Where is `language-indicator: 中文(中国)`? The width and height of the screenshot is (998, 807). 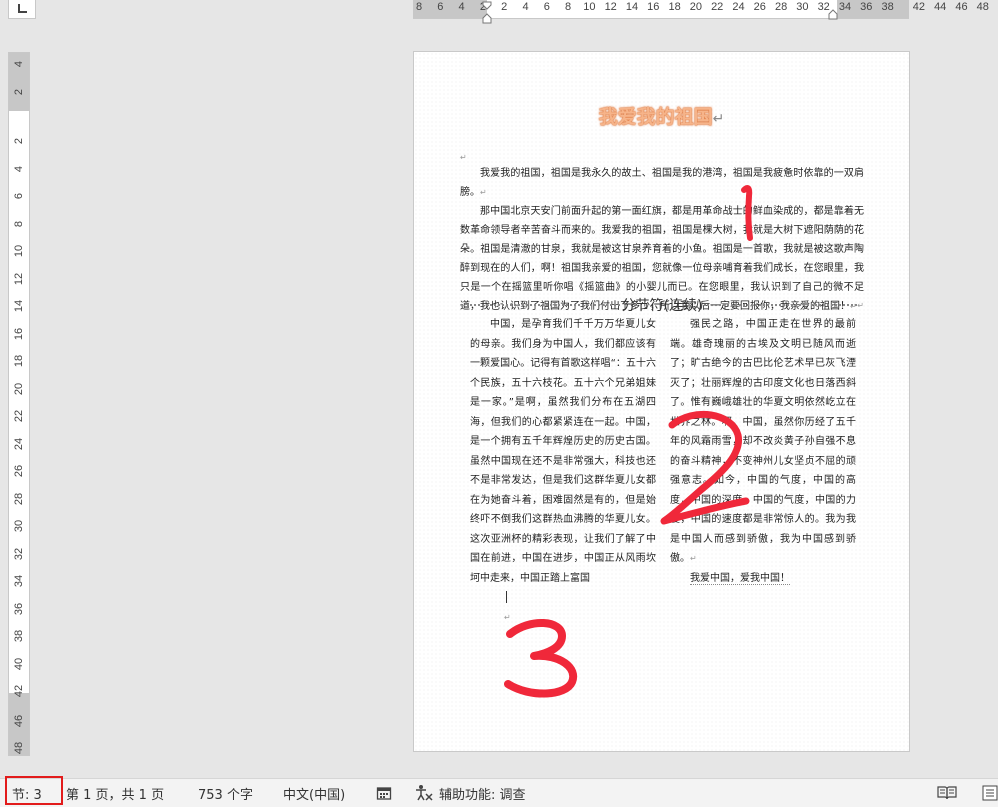 language-indicator: 中文(中国) is located at coordinates (314, 793).